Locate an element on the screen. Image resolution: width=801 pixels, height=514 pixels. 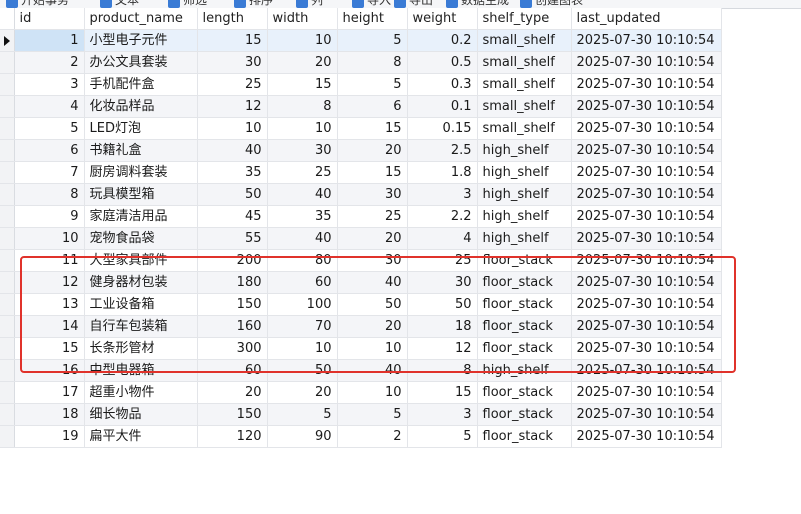
create-chart-button: 创建图表 is located at coordinates (551, 4).